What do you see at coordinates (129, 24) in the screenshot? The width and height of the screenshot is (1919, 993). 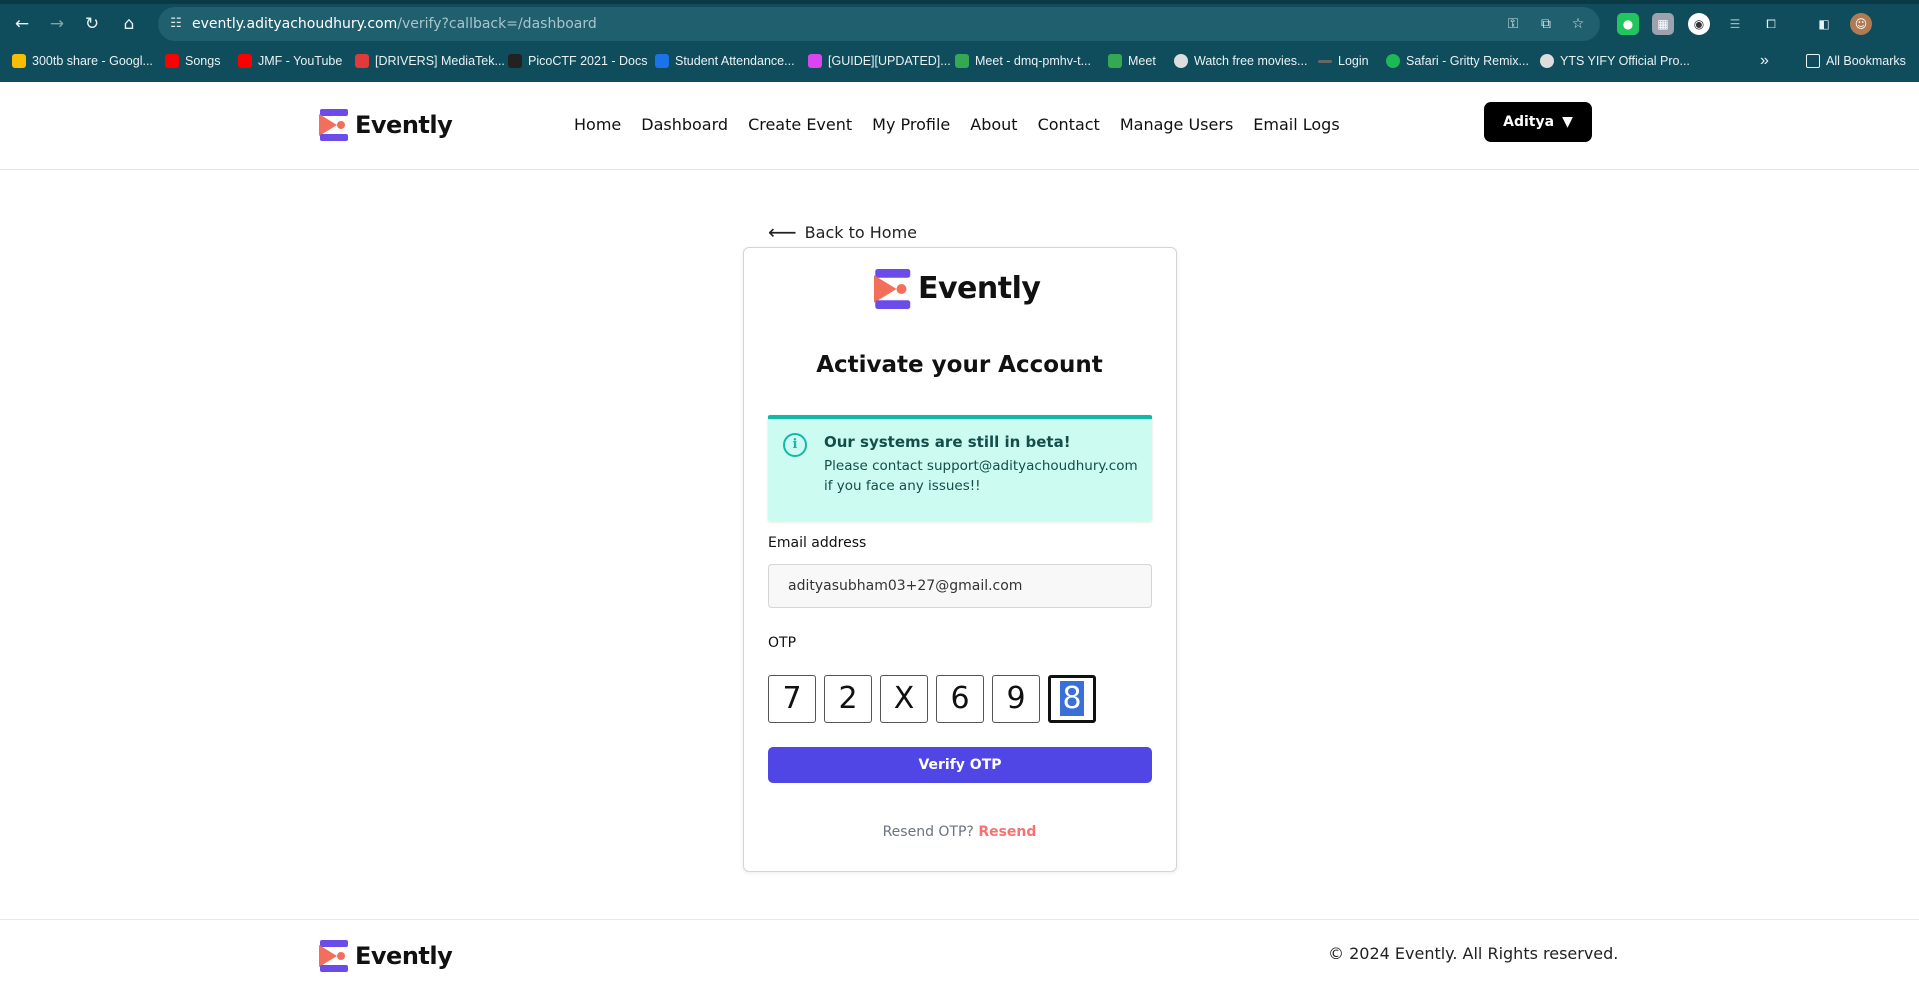 I see `home-icon: ⌂` at bounding box center [129, 24].